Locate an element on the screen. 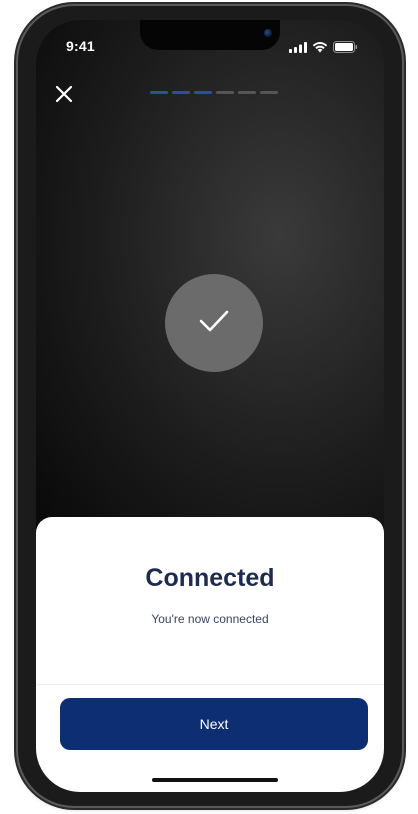 This screenshot has width=418, height=814. home-indicator is located at coordinates (215, 780).